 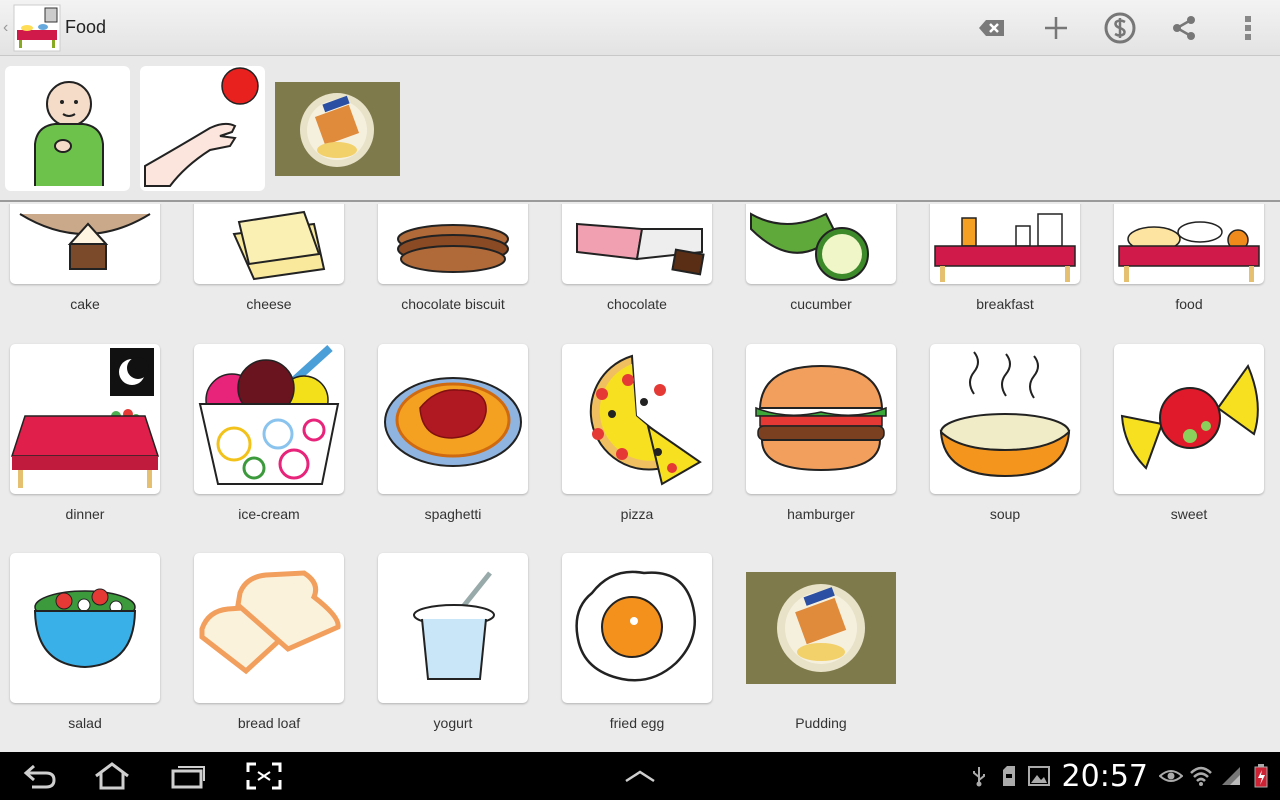 What do you see at coordinates (8, 28) in the screenshot?
I see `up-chevron-icon: ‹` at bounding box center [8, 28].